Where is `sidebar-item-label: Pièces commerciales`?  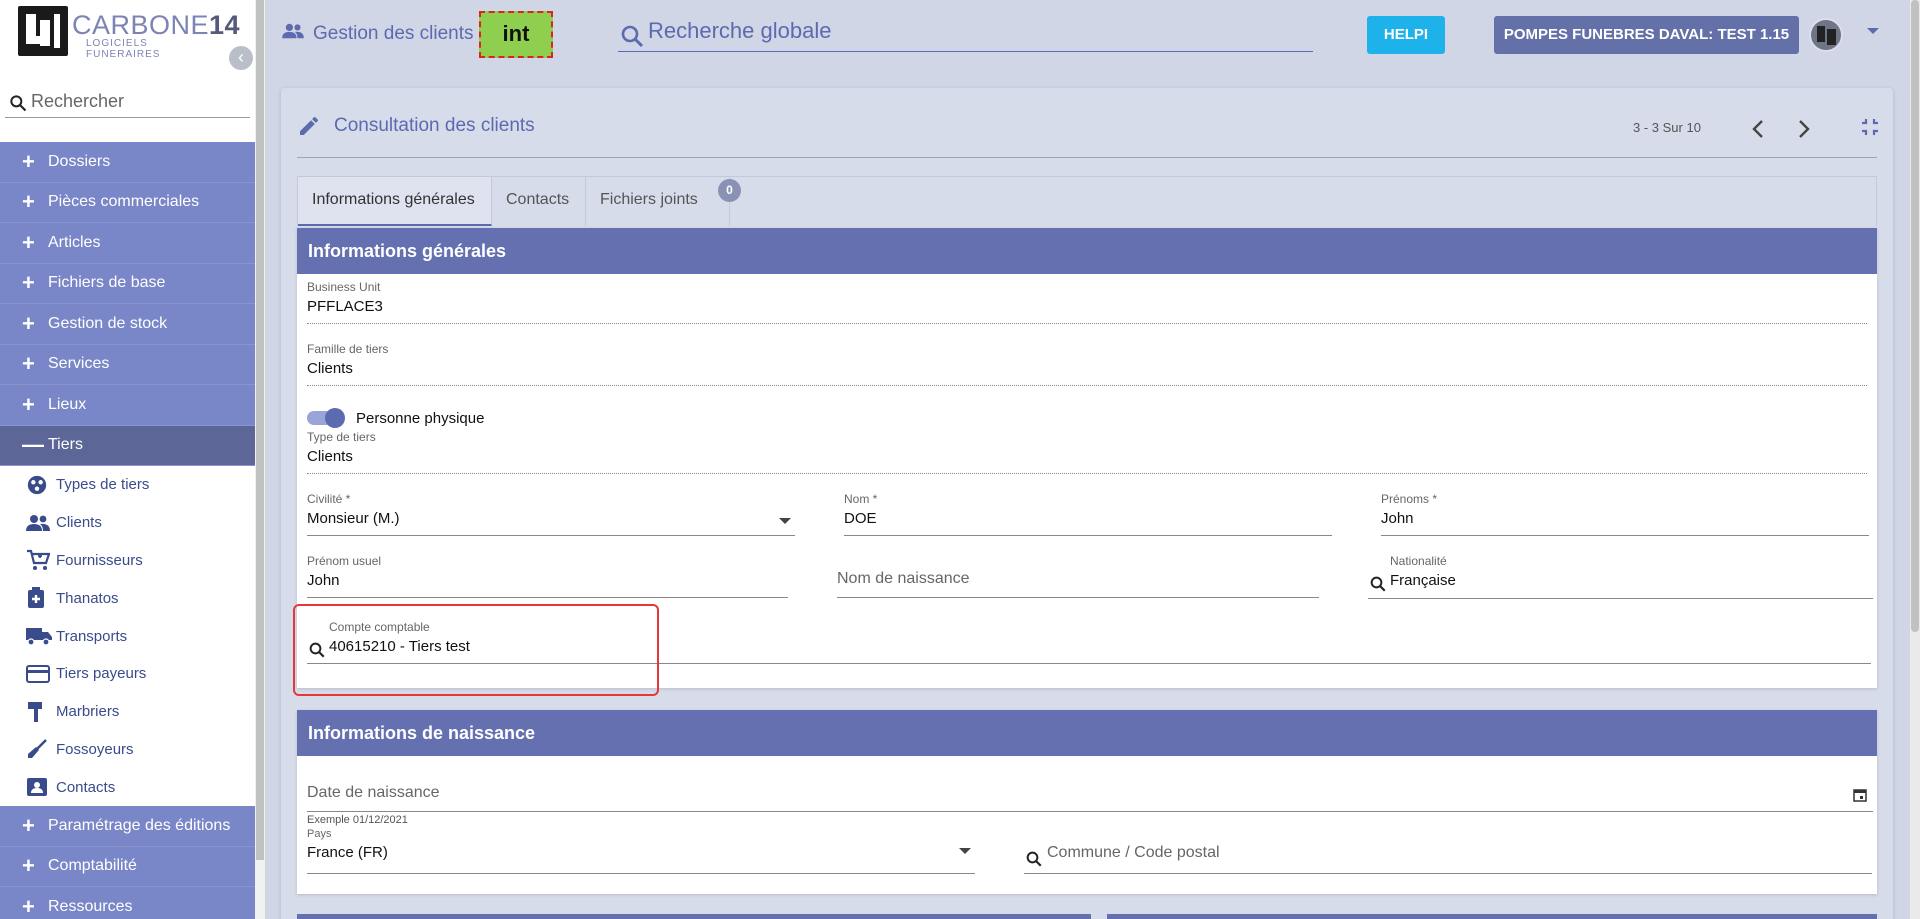
sidebar-item-label: Pièces commerciales is located at coordinates (124, 202).